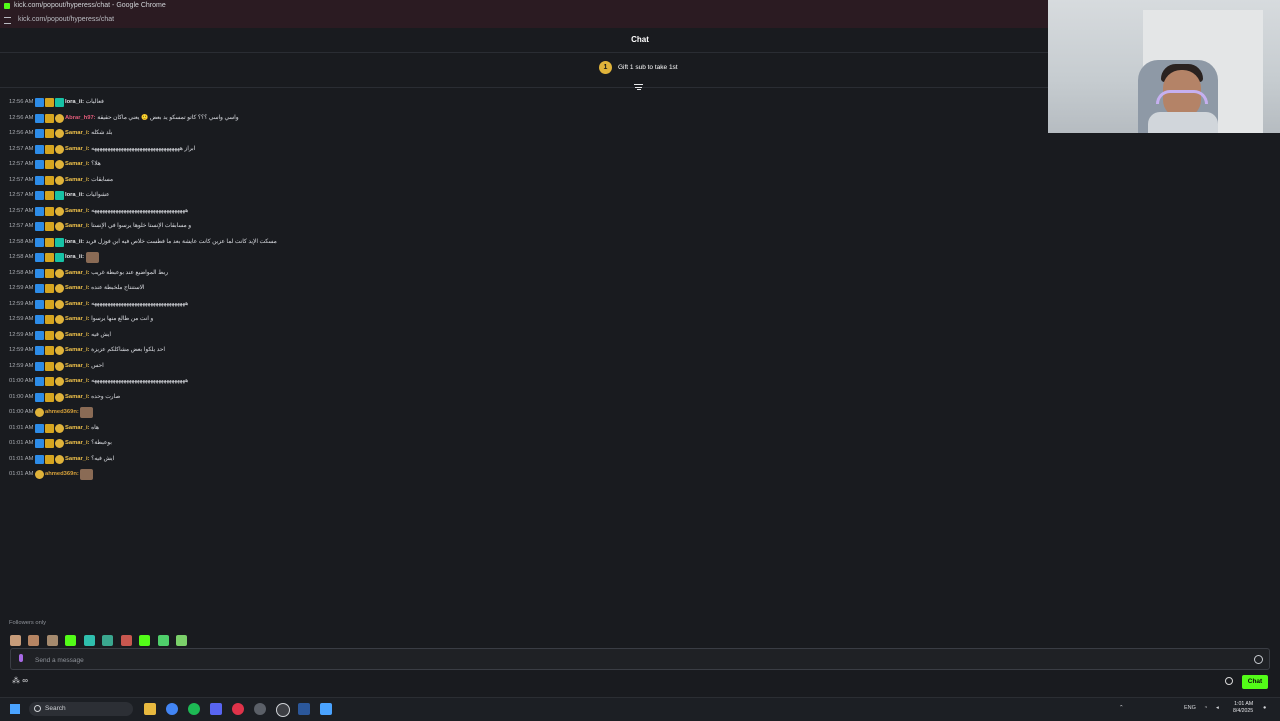  I want to click on chat-message: 01:01 AM ahmed369n:, so click(409, 477).